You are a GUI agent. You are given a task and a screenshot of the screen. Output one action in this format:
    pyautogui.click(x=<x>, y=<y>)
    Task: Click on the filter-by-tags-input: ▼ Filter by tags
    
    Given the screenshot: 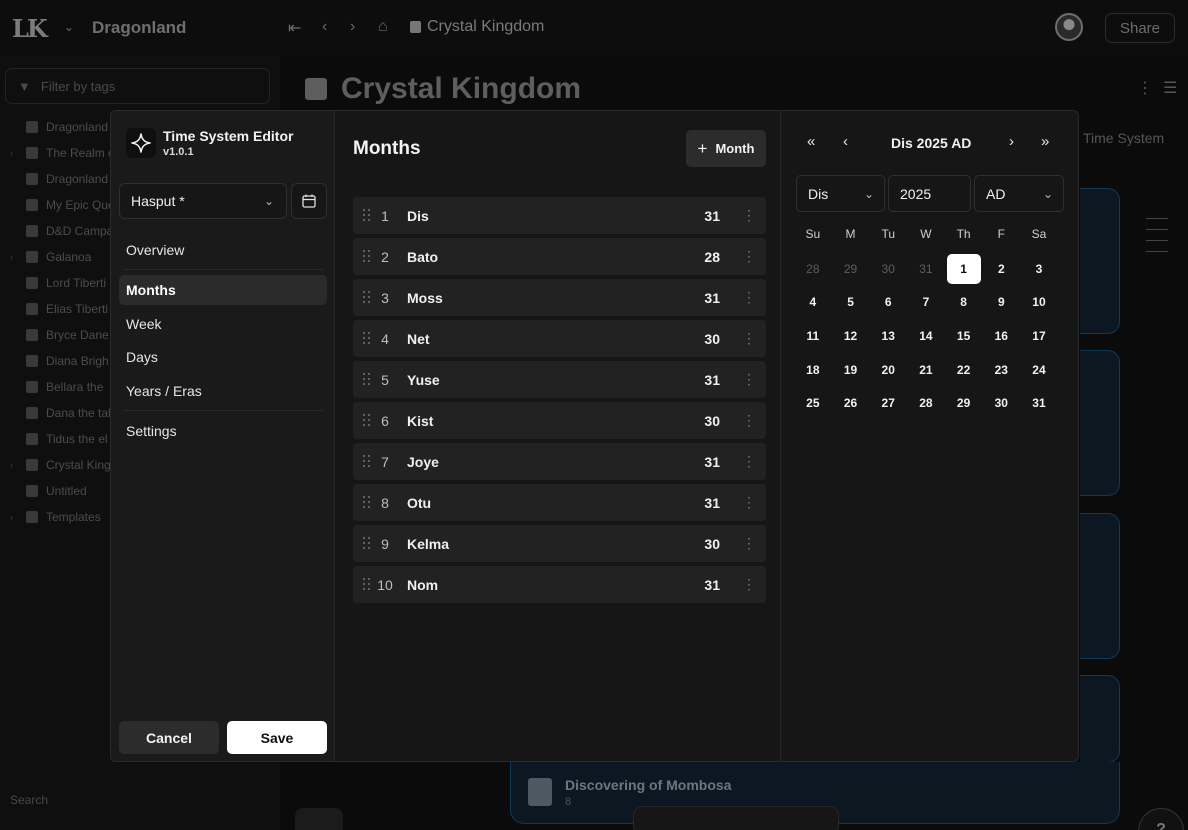 What is the action you would take?
    pyautogui.click(x=137, y=86)
    